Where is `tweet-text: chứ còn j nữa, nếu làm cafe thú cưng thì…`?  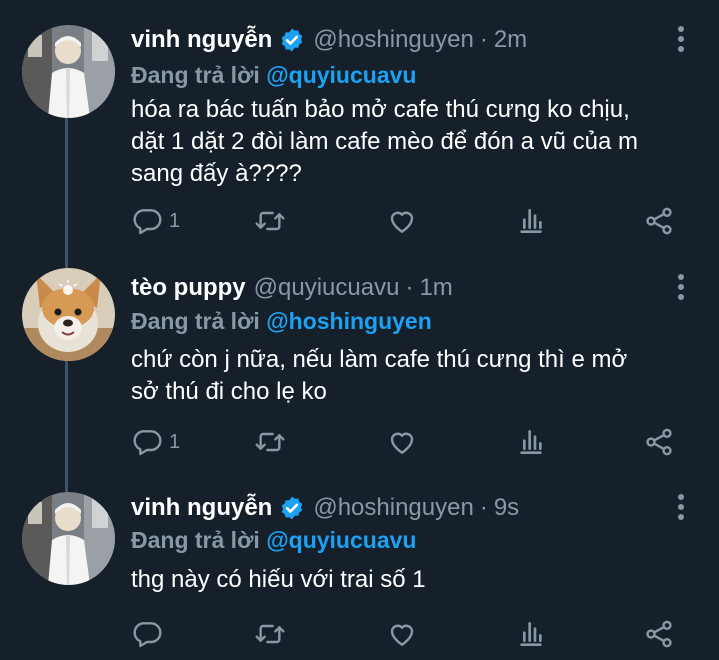
tweet-text: chứ còn j nữa, nếu làm cafe thú cưng thì… is located at coordinates (416, 376).